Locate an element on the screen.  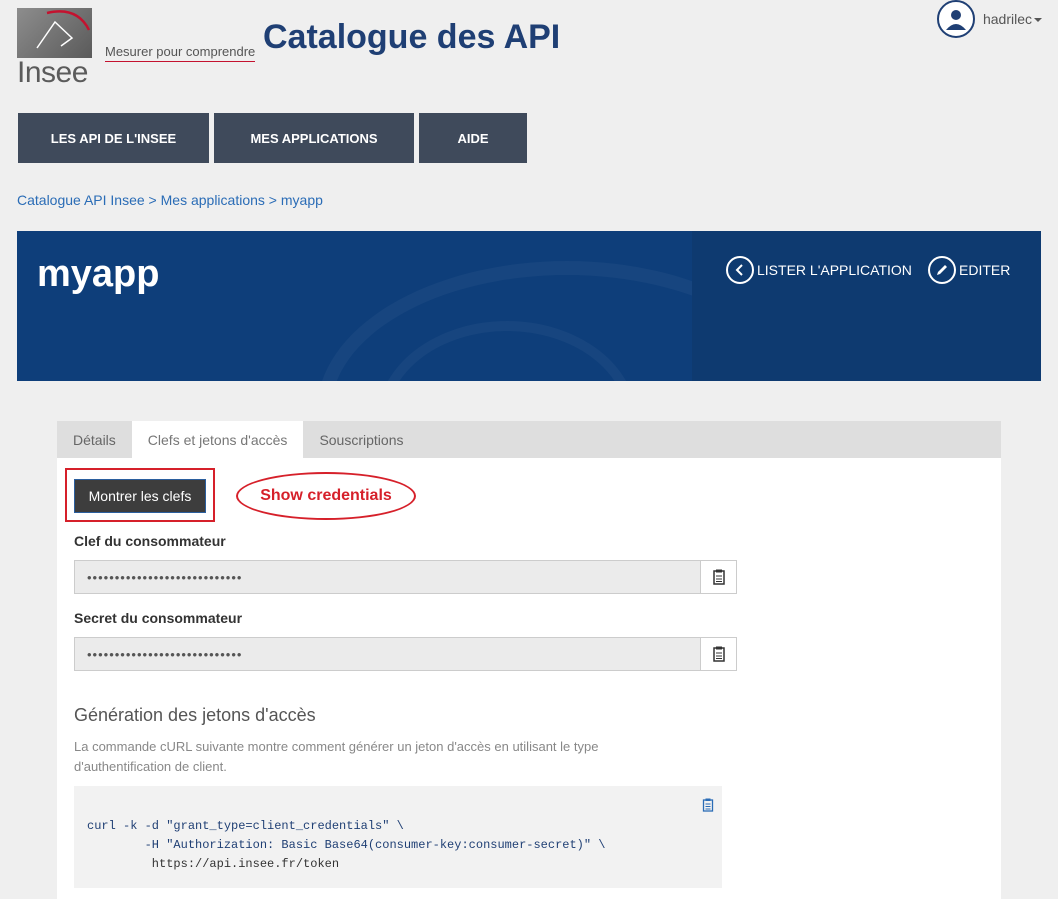
user-icon is located at coordinates (955, 19).